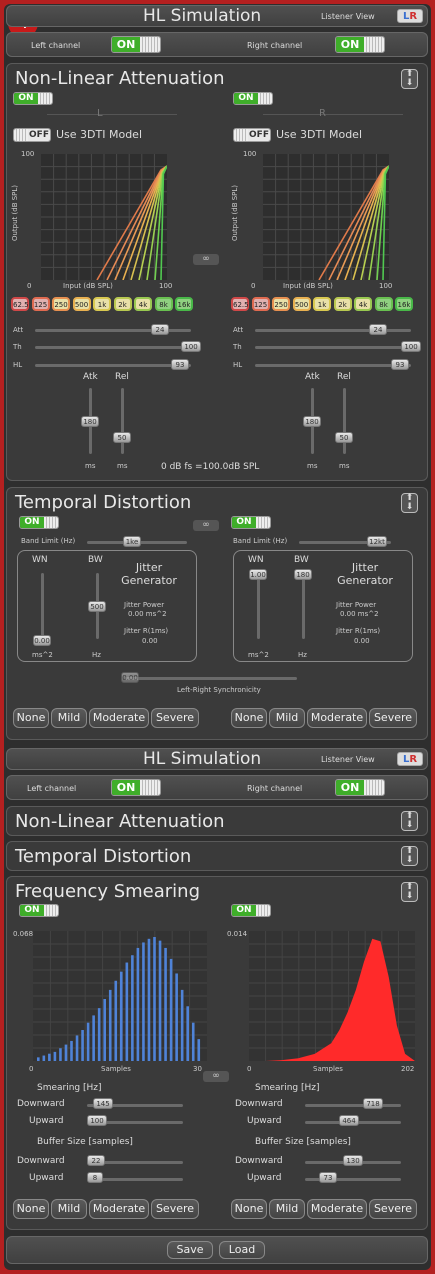 This screenshot has width=435, height=1274. I want to click on td-expand-button: ⬆ ⬇, so click(409, 503).